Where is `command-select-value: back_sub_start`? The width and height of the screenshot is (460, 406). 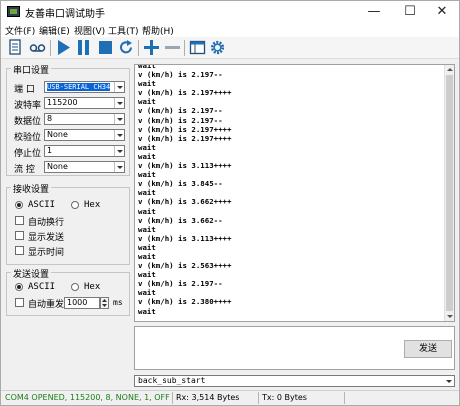 command-select-value: back_sub_start is located at coordinates (172, 380).